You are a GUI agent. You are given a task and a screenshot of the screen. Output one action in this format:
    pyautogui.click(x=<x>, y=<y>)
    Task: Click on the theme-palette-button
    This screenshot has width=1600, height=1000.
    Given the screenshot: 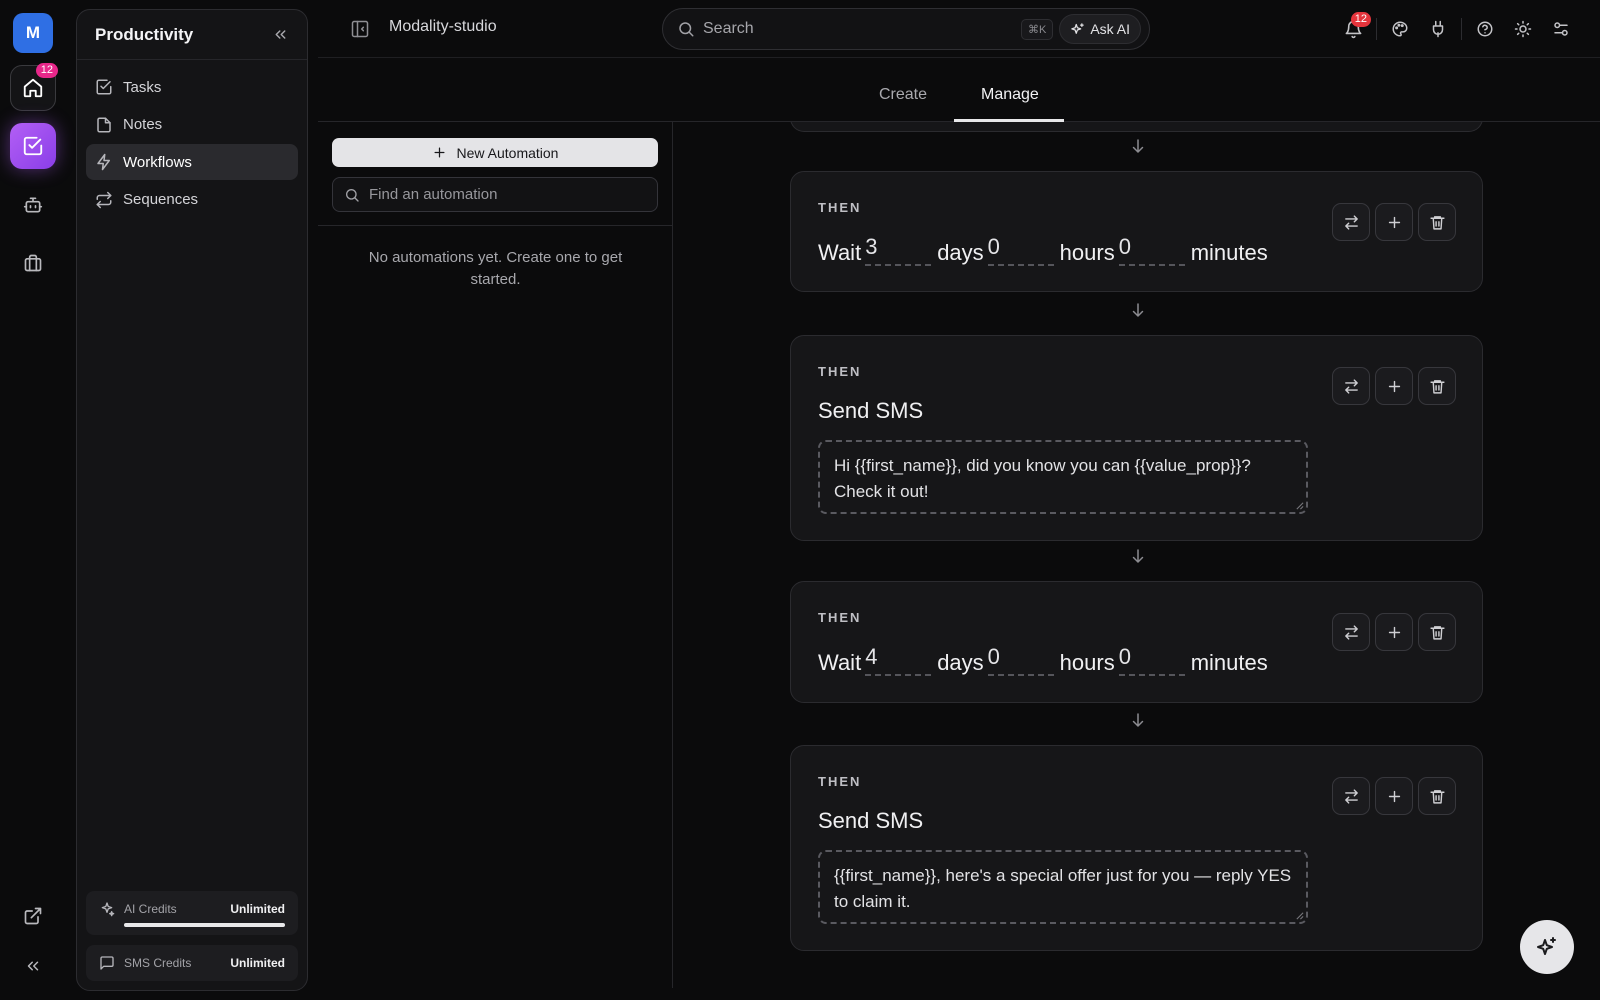 What is the action you would take?
    pyautogui.click(x=1400, y=29)
    